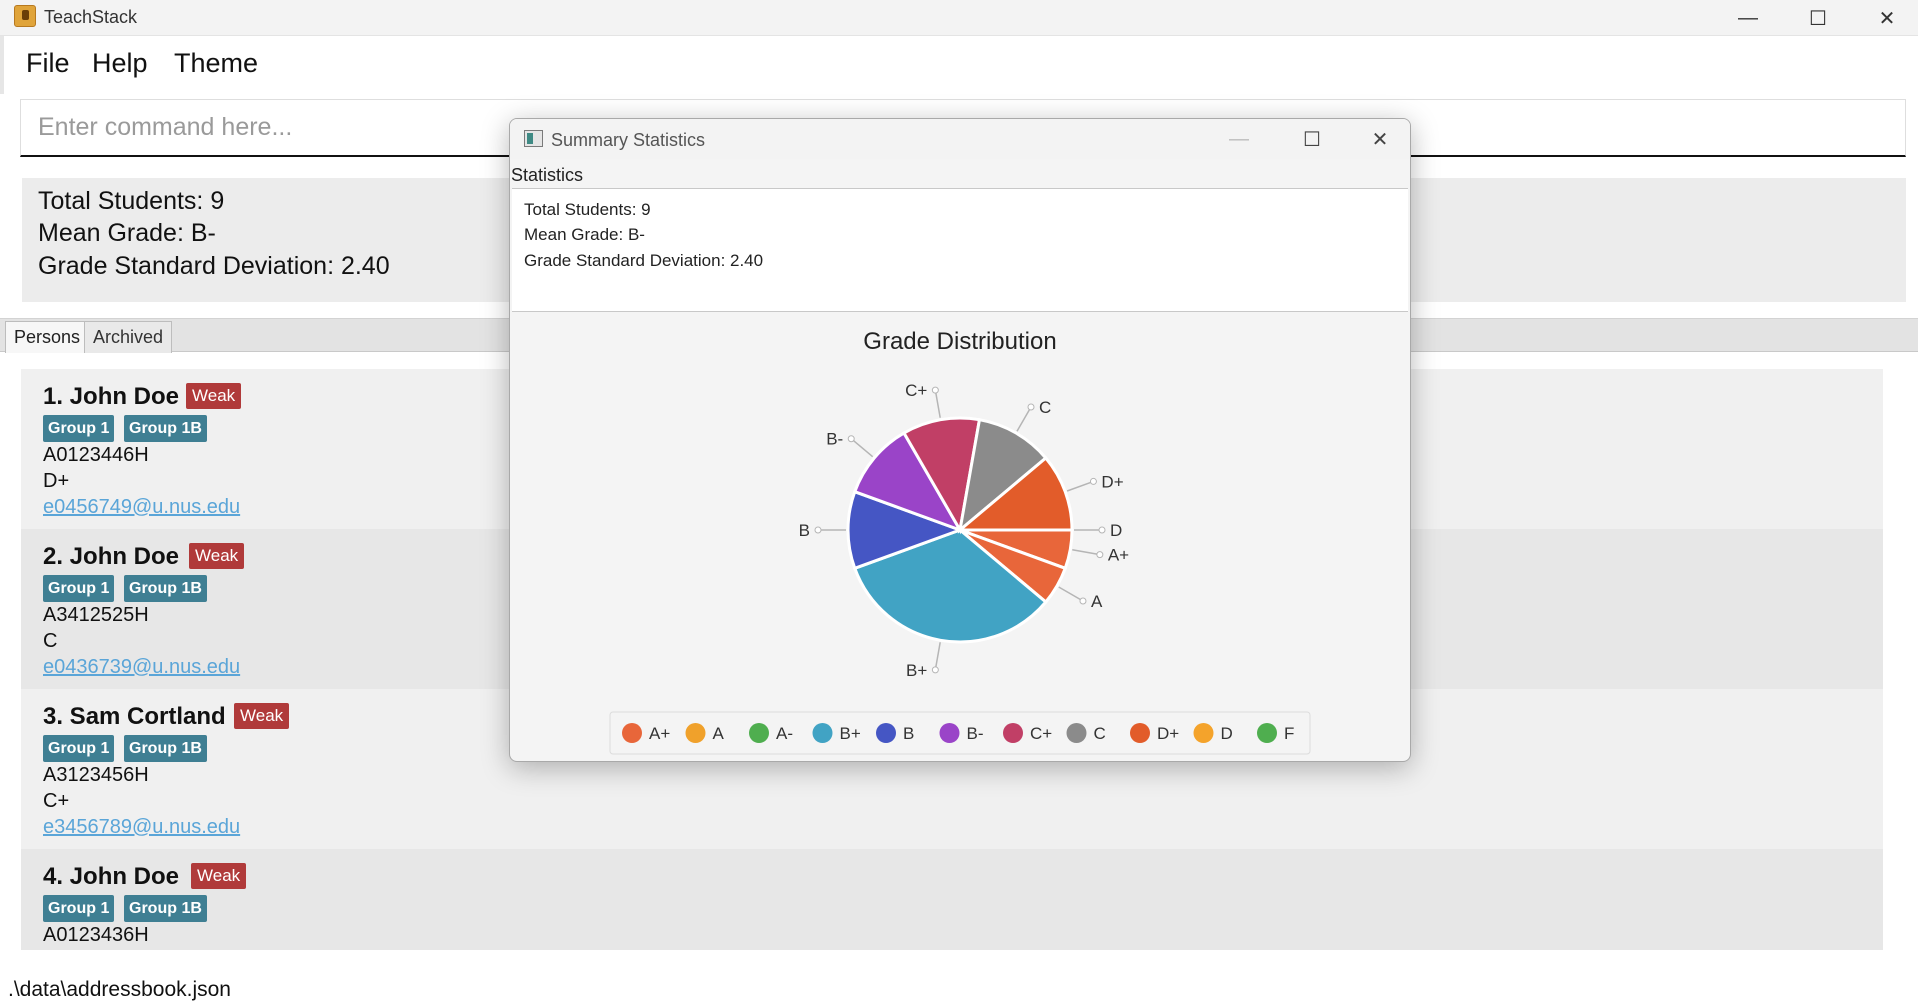 The height and width of the screenshot is (1003, 1918). What do you see at coordinates (1097, 601) in the screenshot?
I see `pie-label: A` at bounding box center [1097, 601].